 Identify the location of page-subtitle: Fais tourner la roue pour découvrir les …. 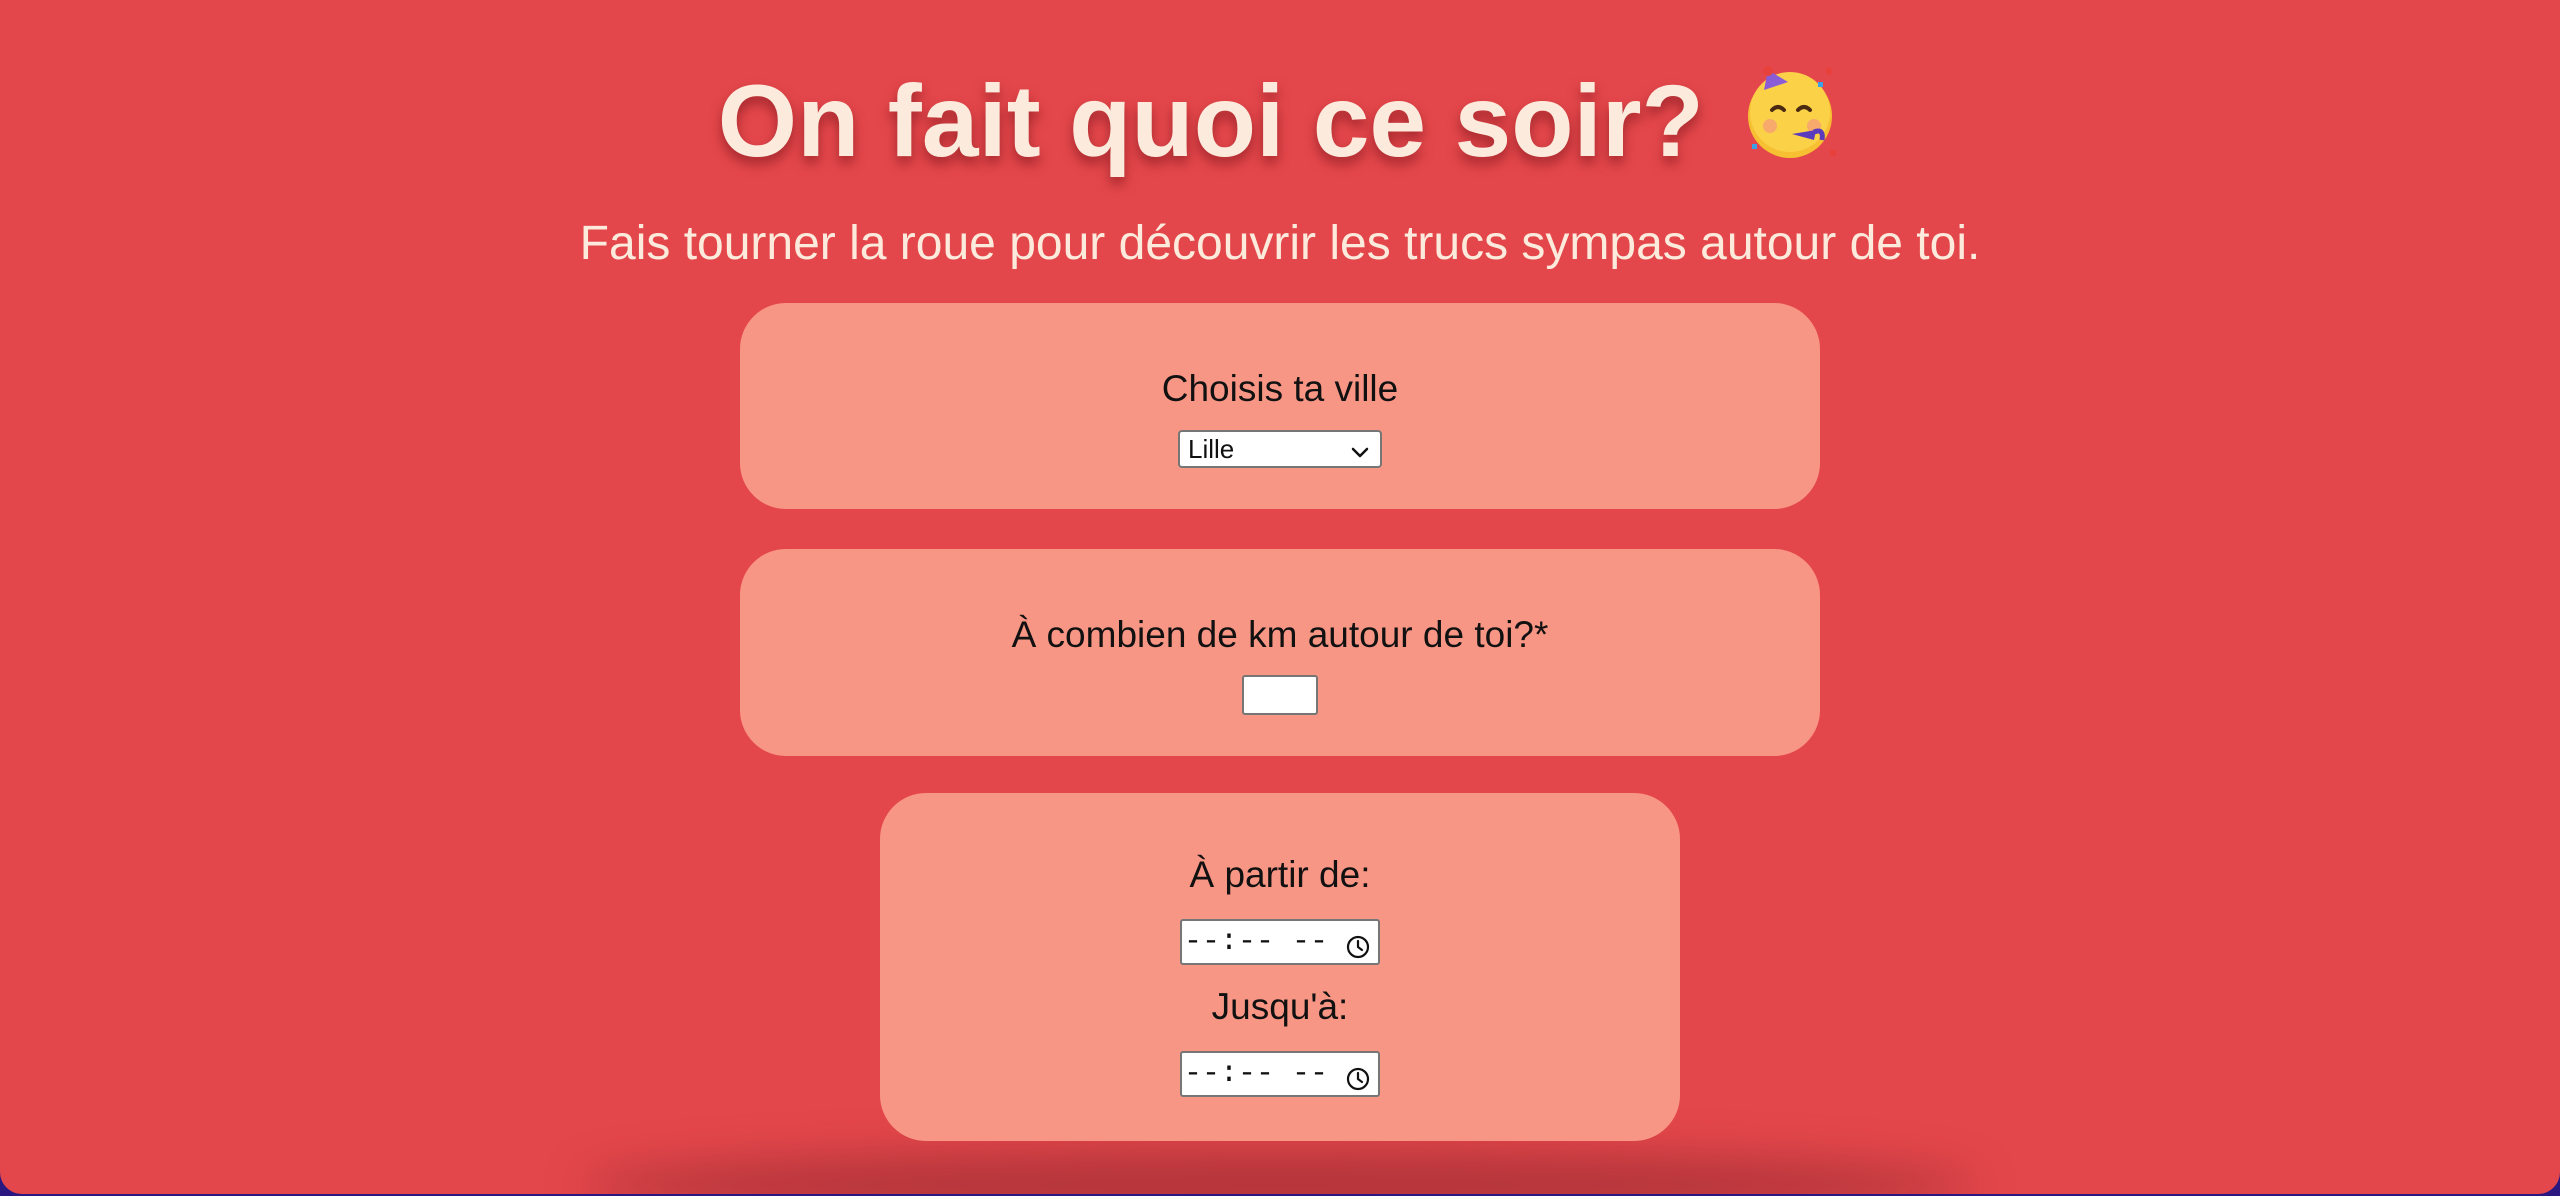
(1280, 243).